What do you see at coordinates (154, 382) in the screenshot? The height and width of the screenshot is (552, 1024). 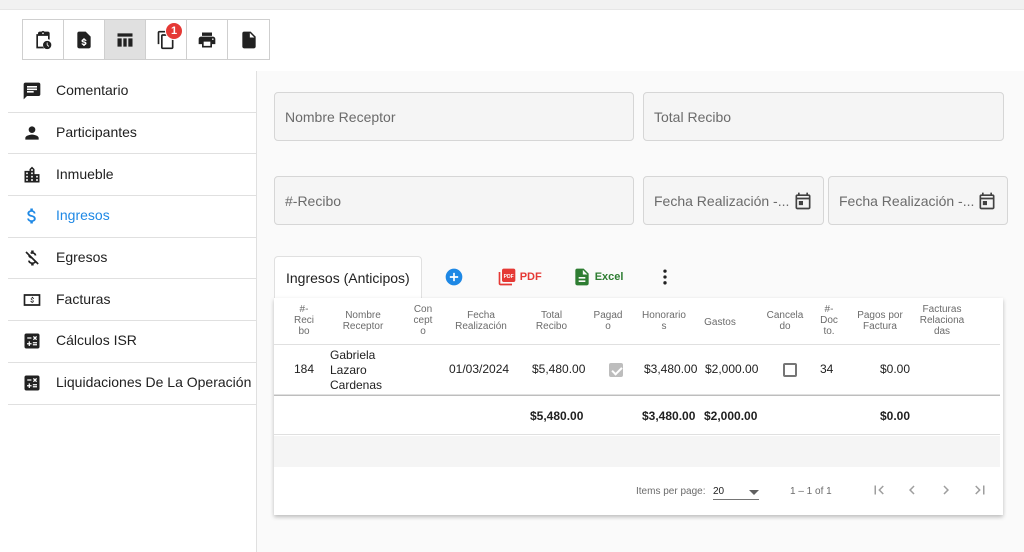 I see `sidebar-item-label: Liquidaciones De La Operación` at bounding box center [154, 382].